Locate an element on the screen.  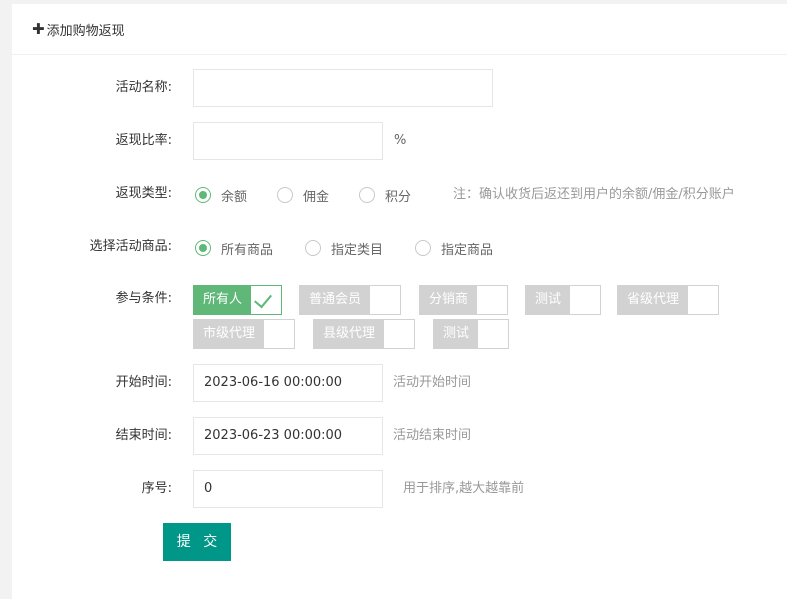
radio-balance: 余额 is located at coordinates (221, 195).